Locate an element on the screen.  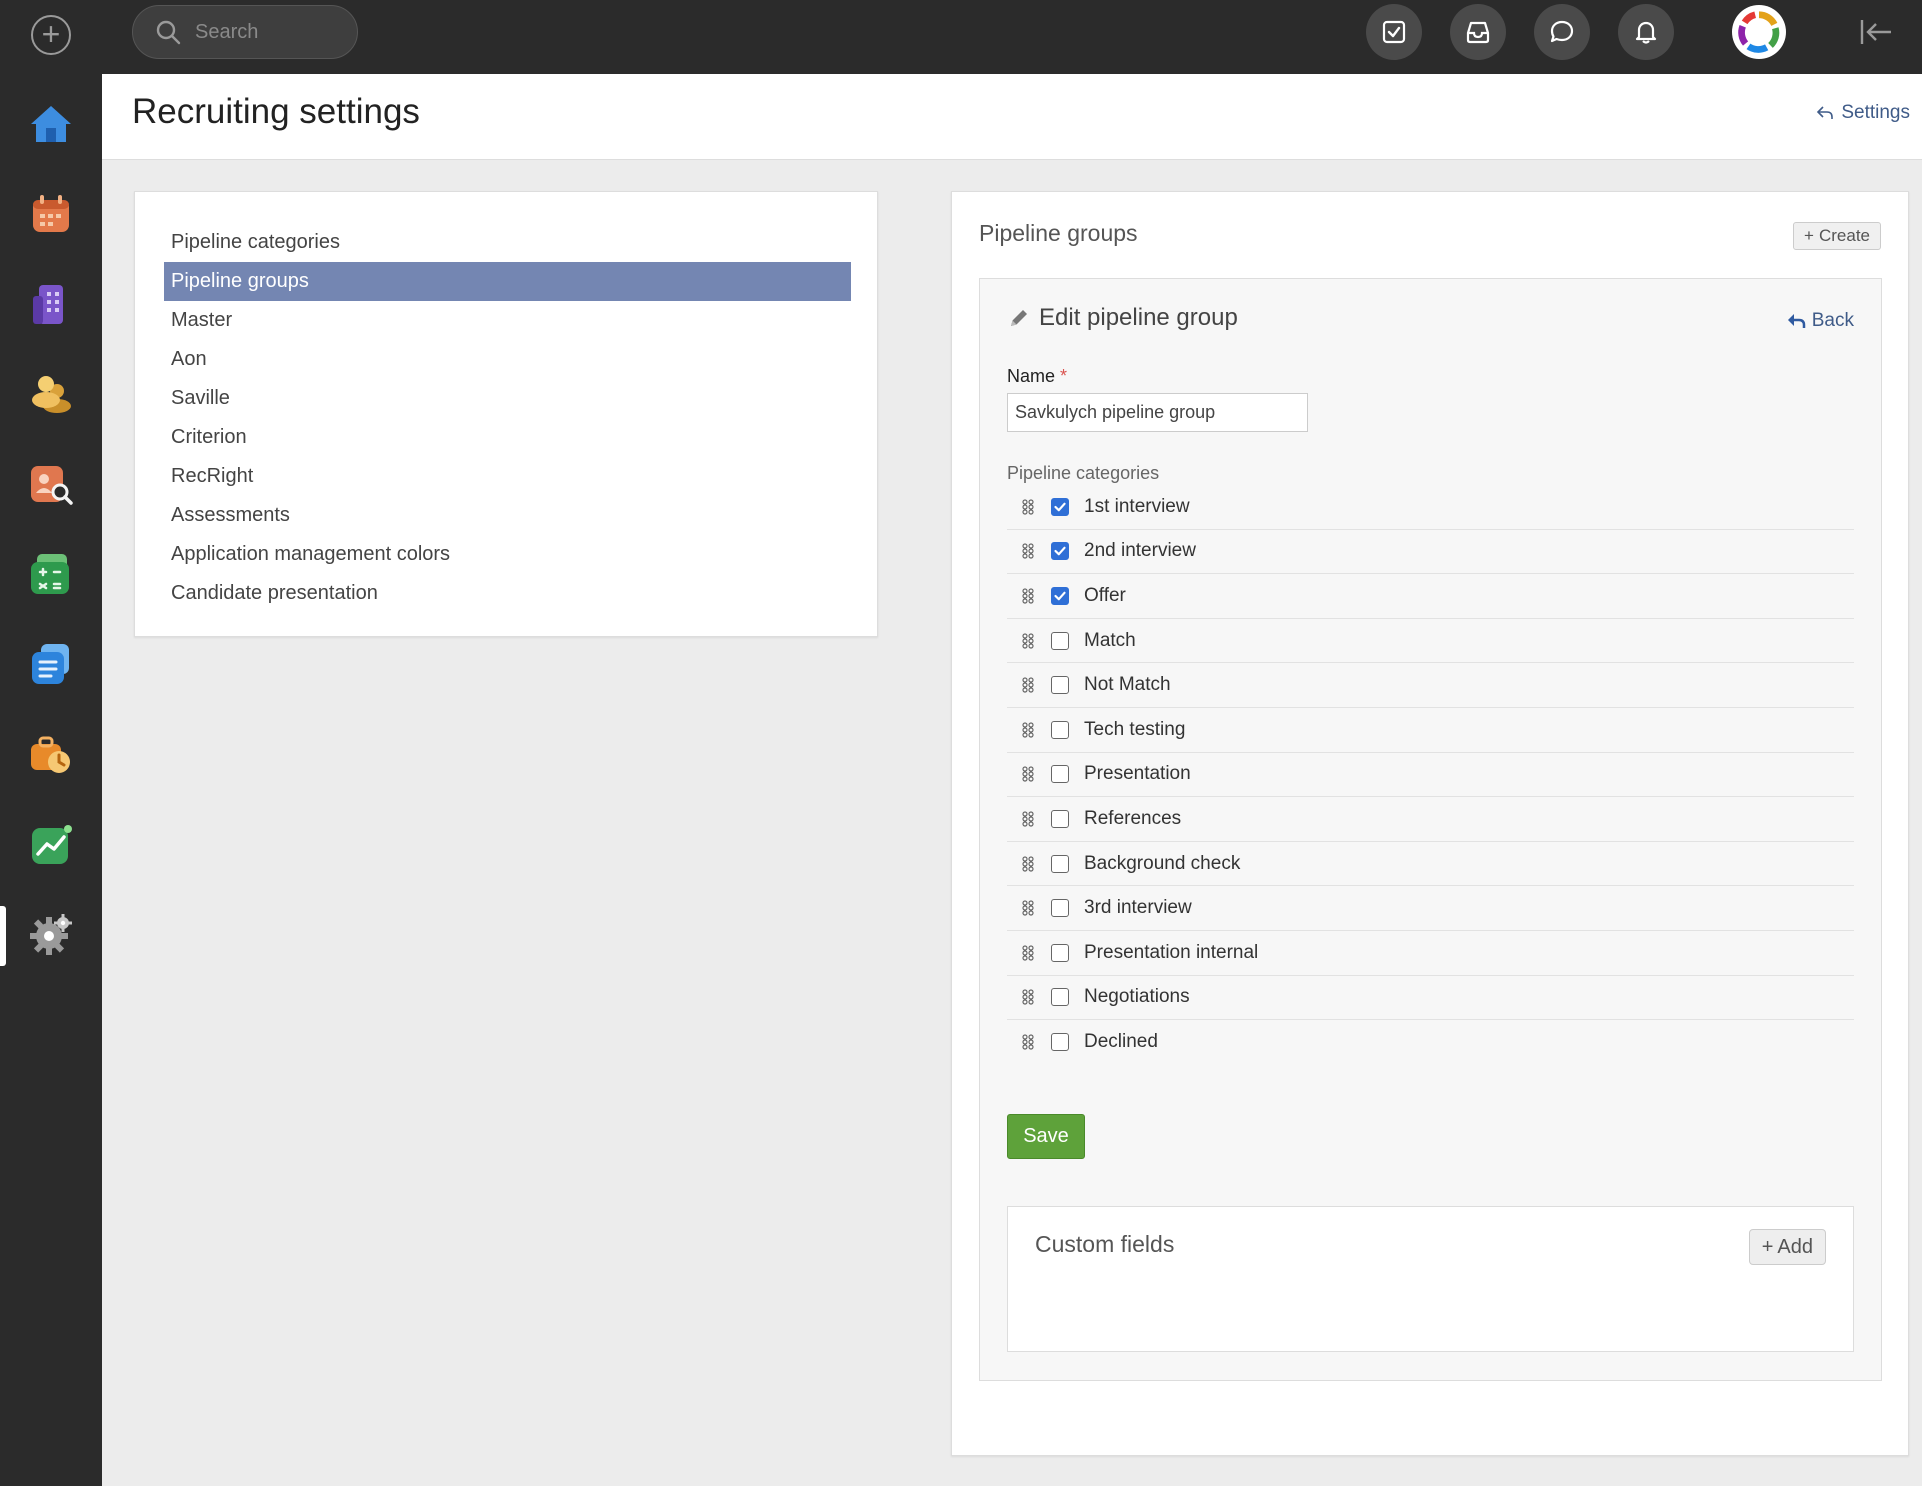
edit-title-label: Edit pipeline group is located at coordinates (1138, 317).